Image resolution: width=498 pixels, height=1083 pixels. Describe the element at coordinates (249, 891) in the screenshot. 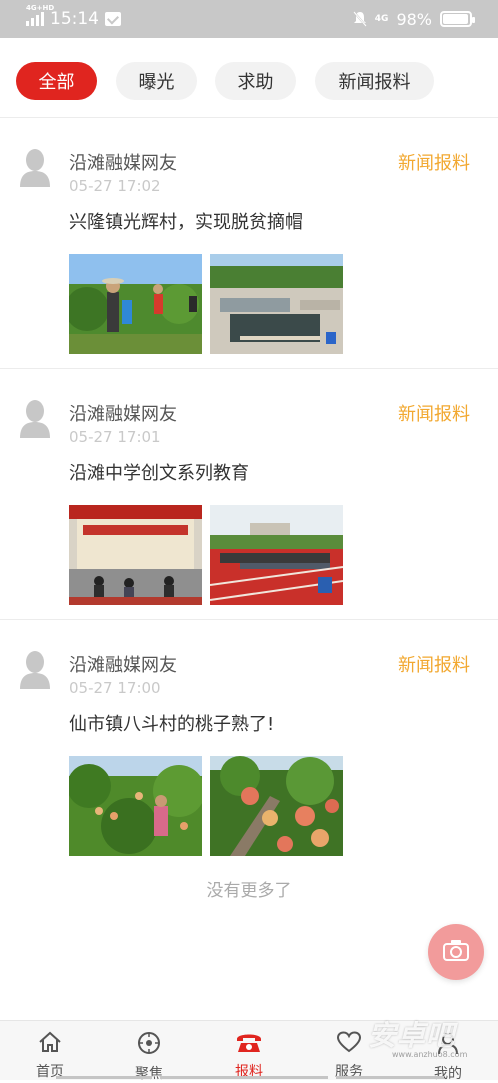

I see `no-more-text: 没有更多了` at that location.